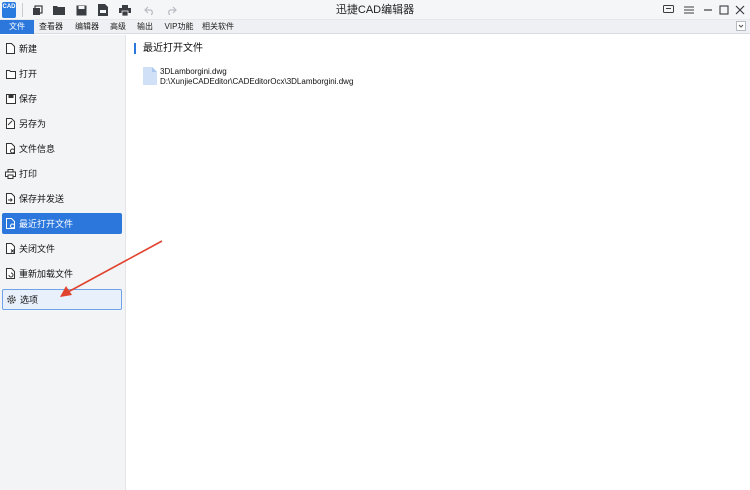 The image size is (750, 490). What do you see at coordinates (37, 149) in the screenshot?
I see `sidebar-item-label: 文件信息` at bounding box center [37, 149].